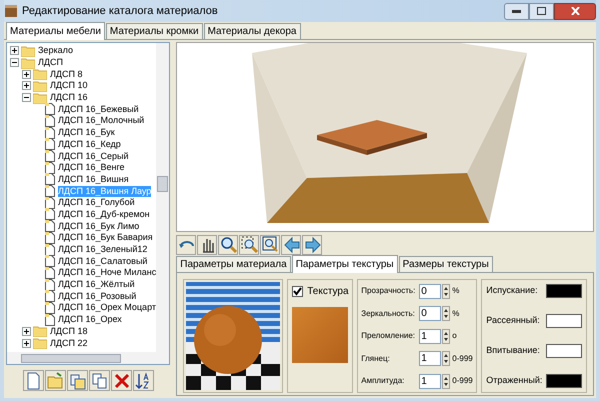 The height and width of the screenshot is (401, 600). I want to click on arrow-right-button, so click(312, 244).